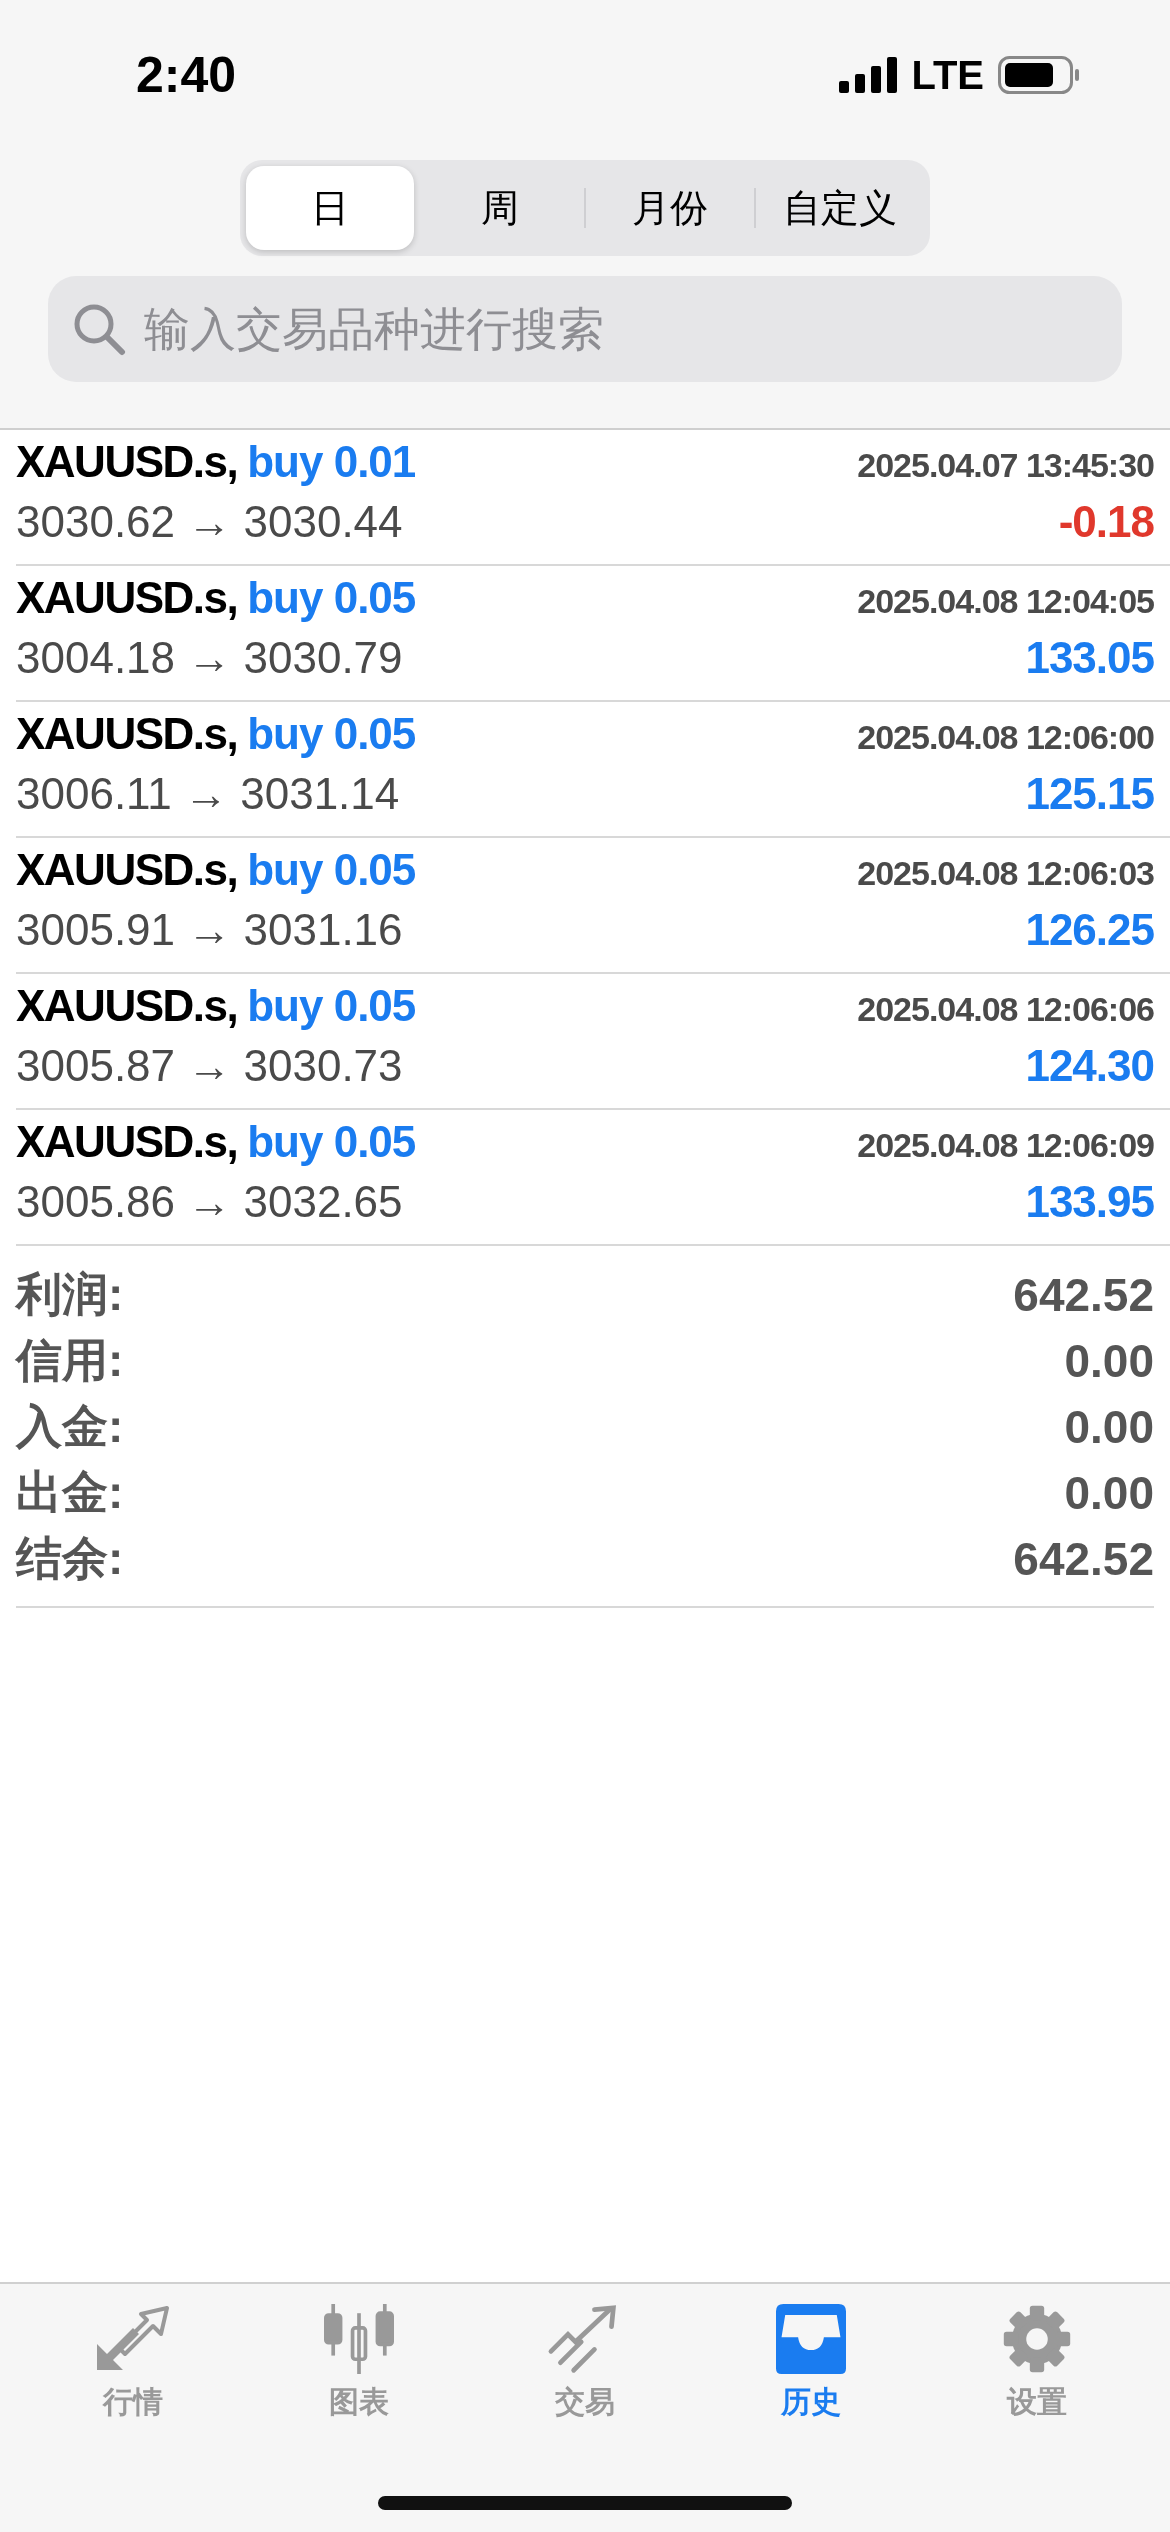 The image size is (1170, 2532). I want to click on summary-label: 利润:, so click(70, 1294).